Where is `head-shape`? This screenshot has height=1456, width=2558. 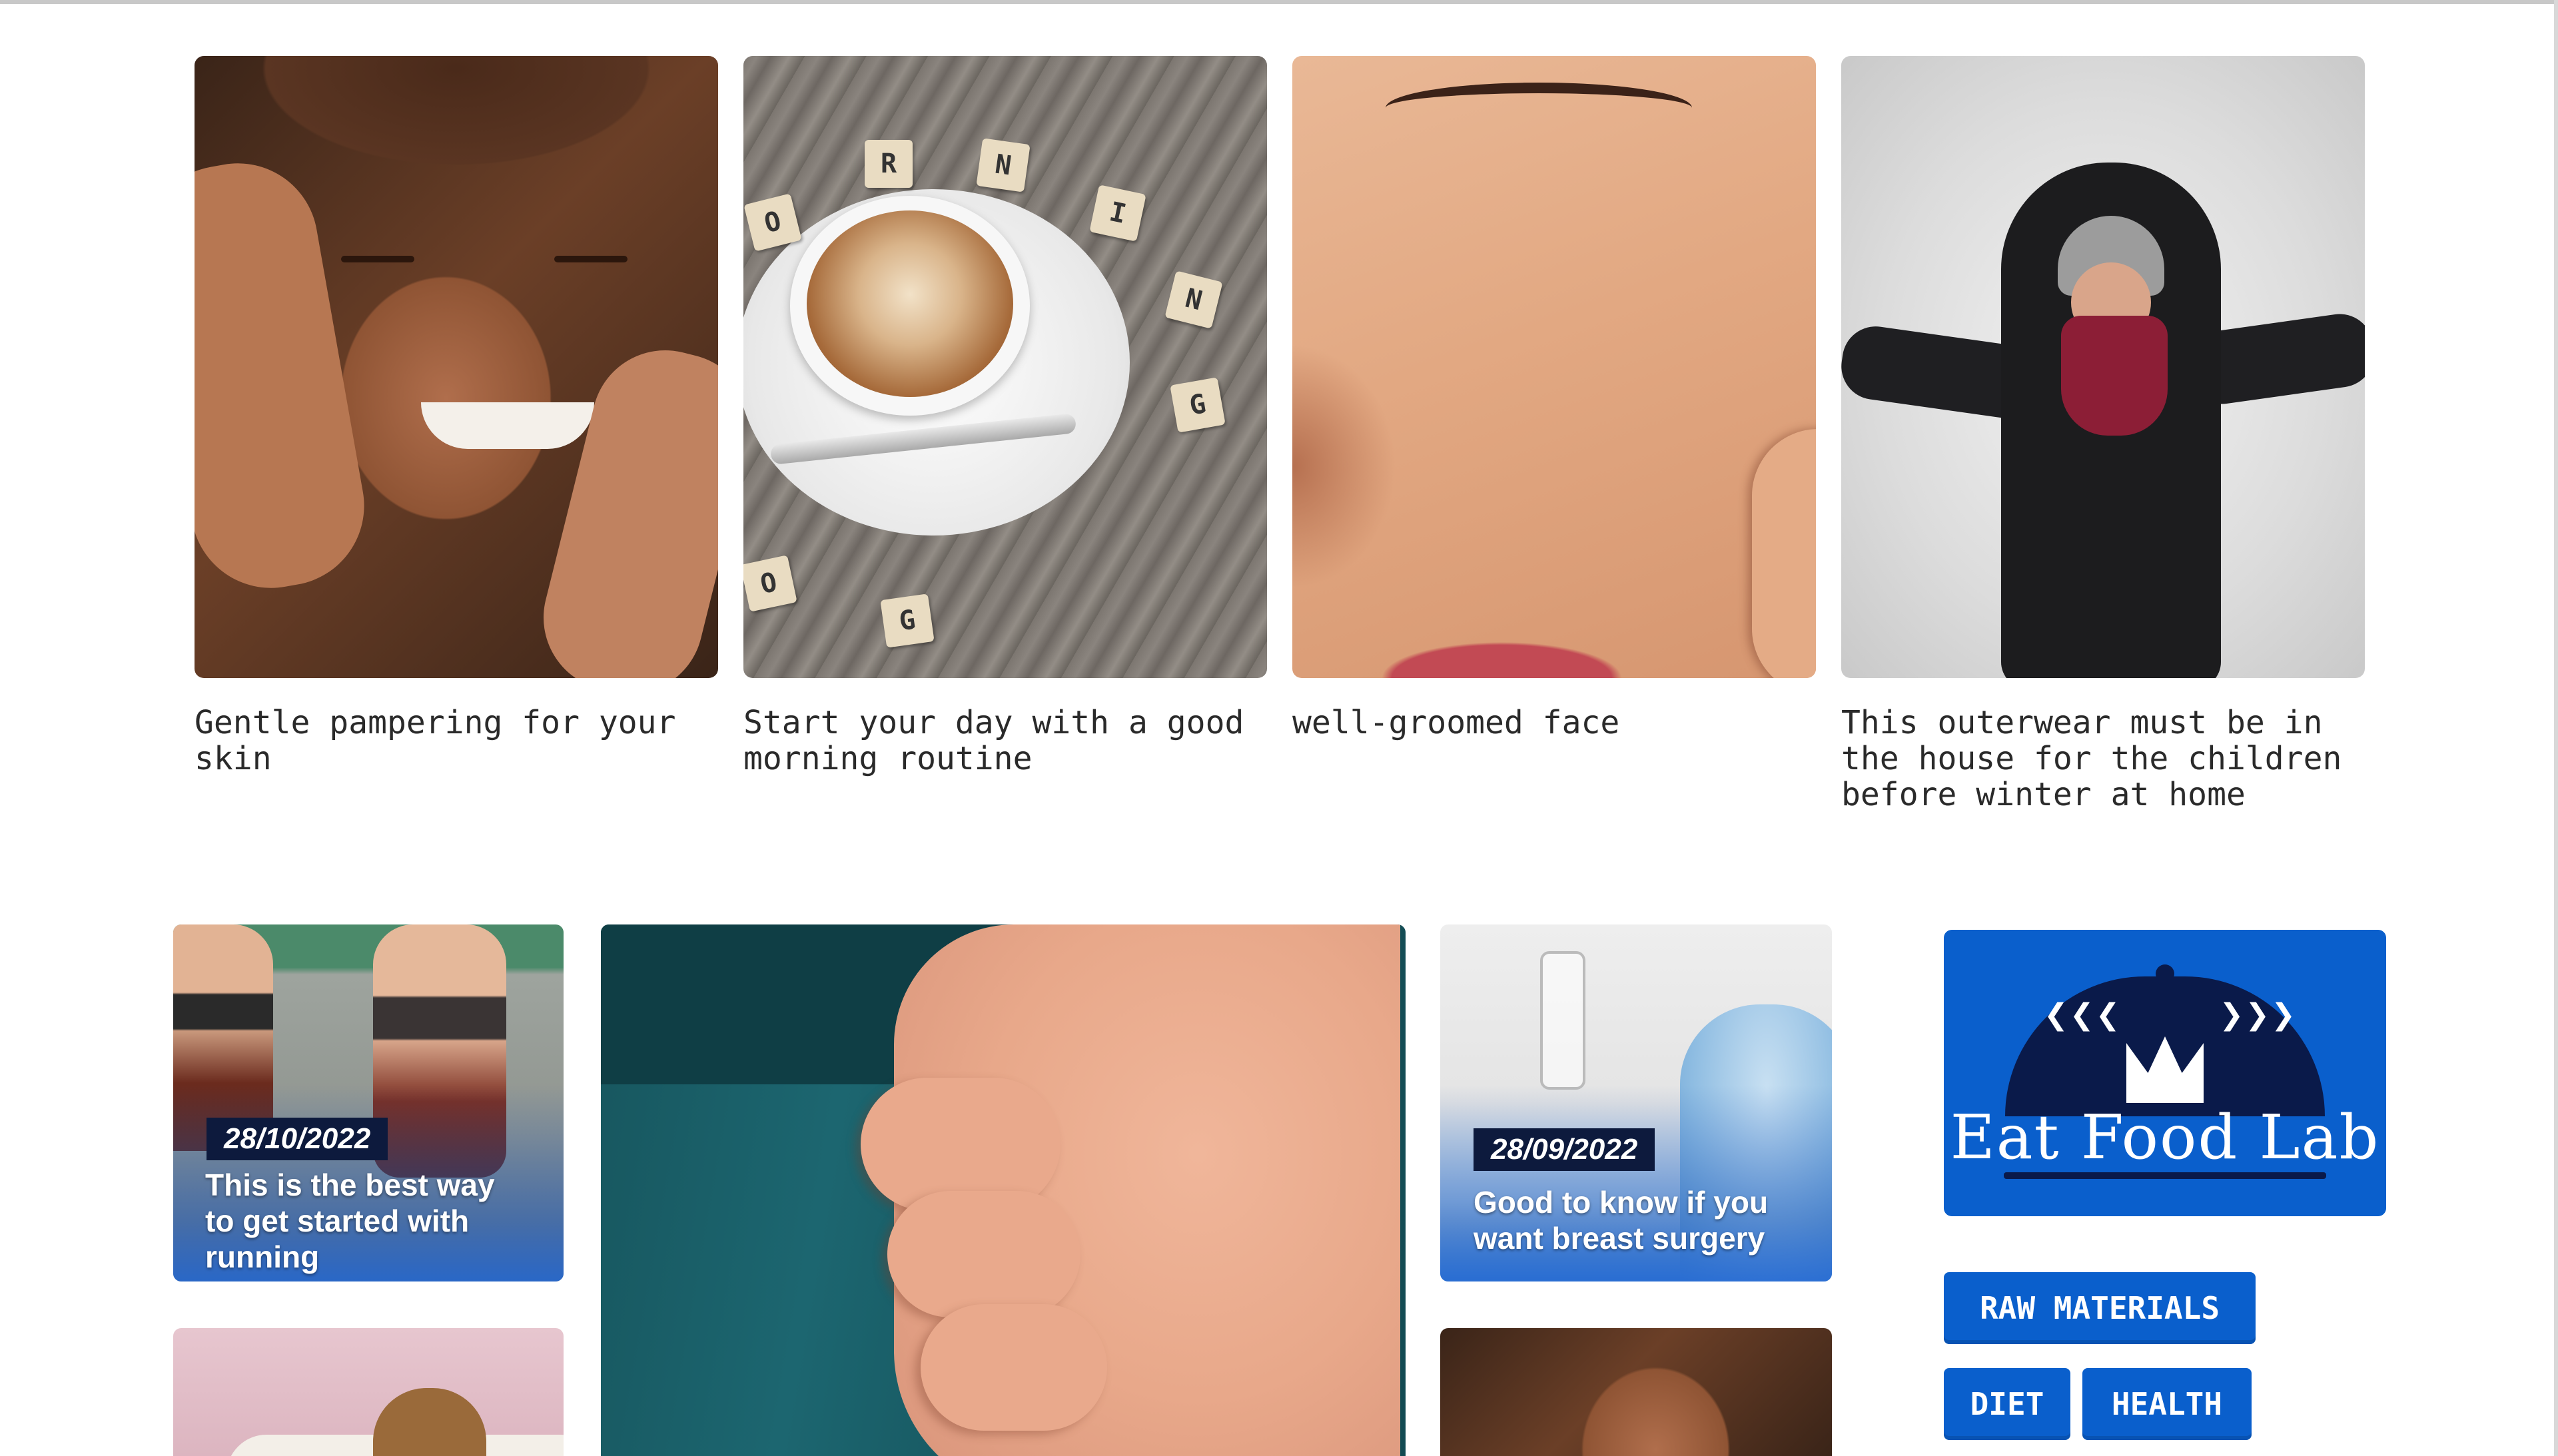
head-shape is located at coordinates (429, 1422).